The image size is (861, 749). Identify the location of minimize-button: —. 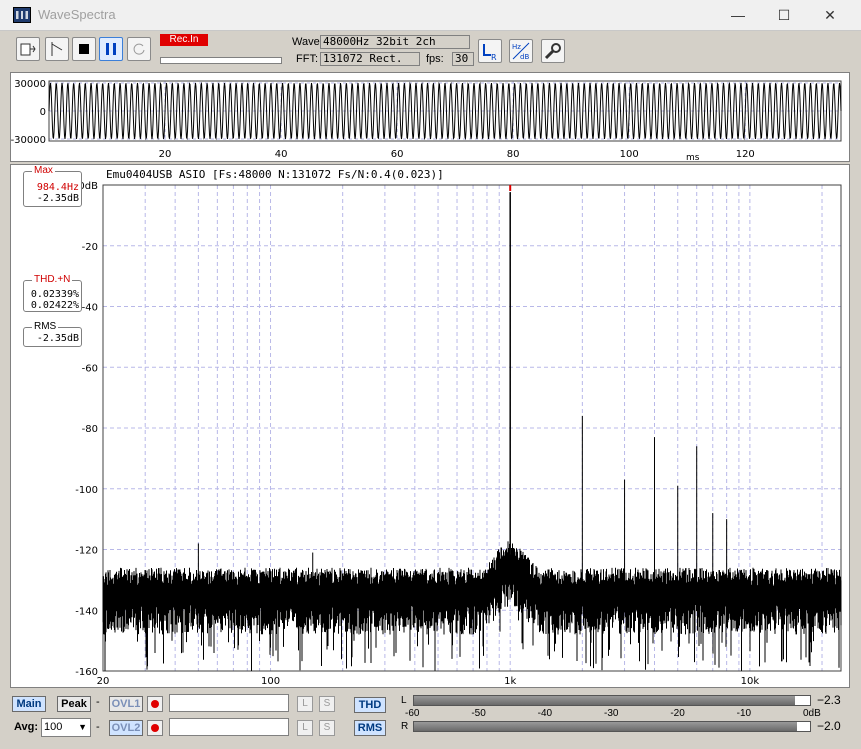
(738, 15).